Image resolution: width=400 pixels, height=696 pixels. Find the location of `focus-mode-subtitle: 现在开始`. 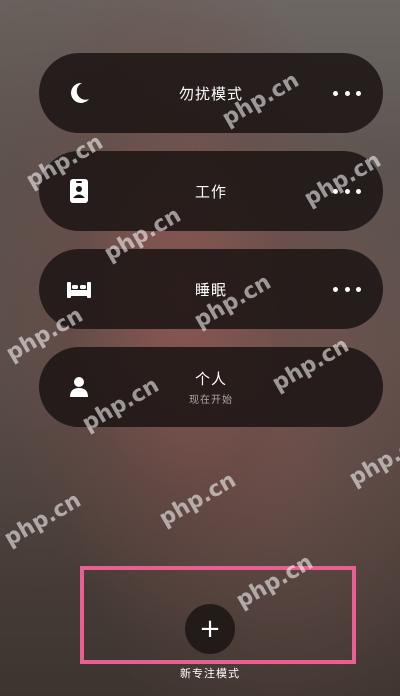

focus-mode-subtitle: 现在开始 is located at coordinates (211, 400).